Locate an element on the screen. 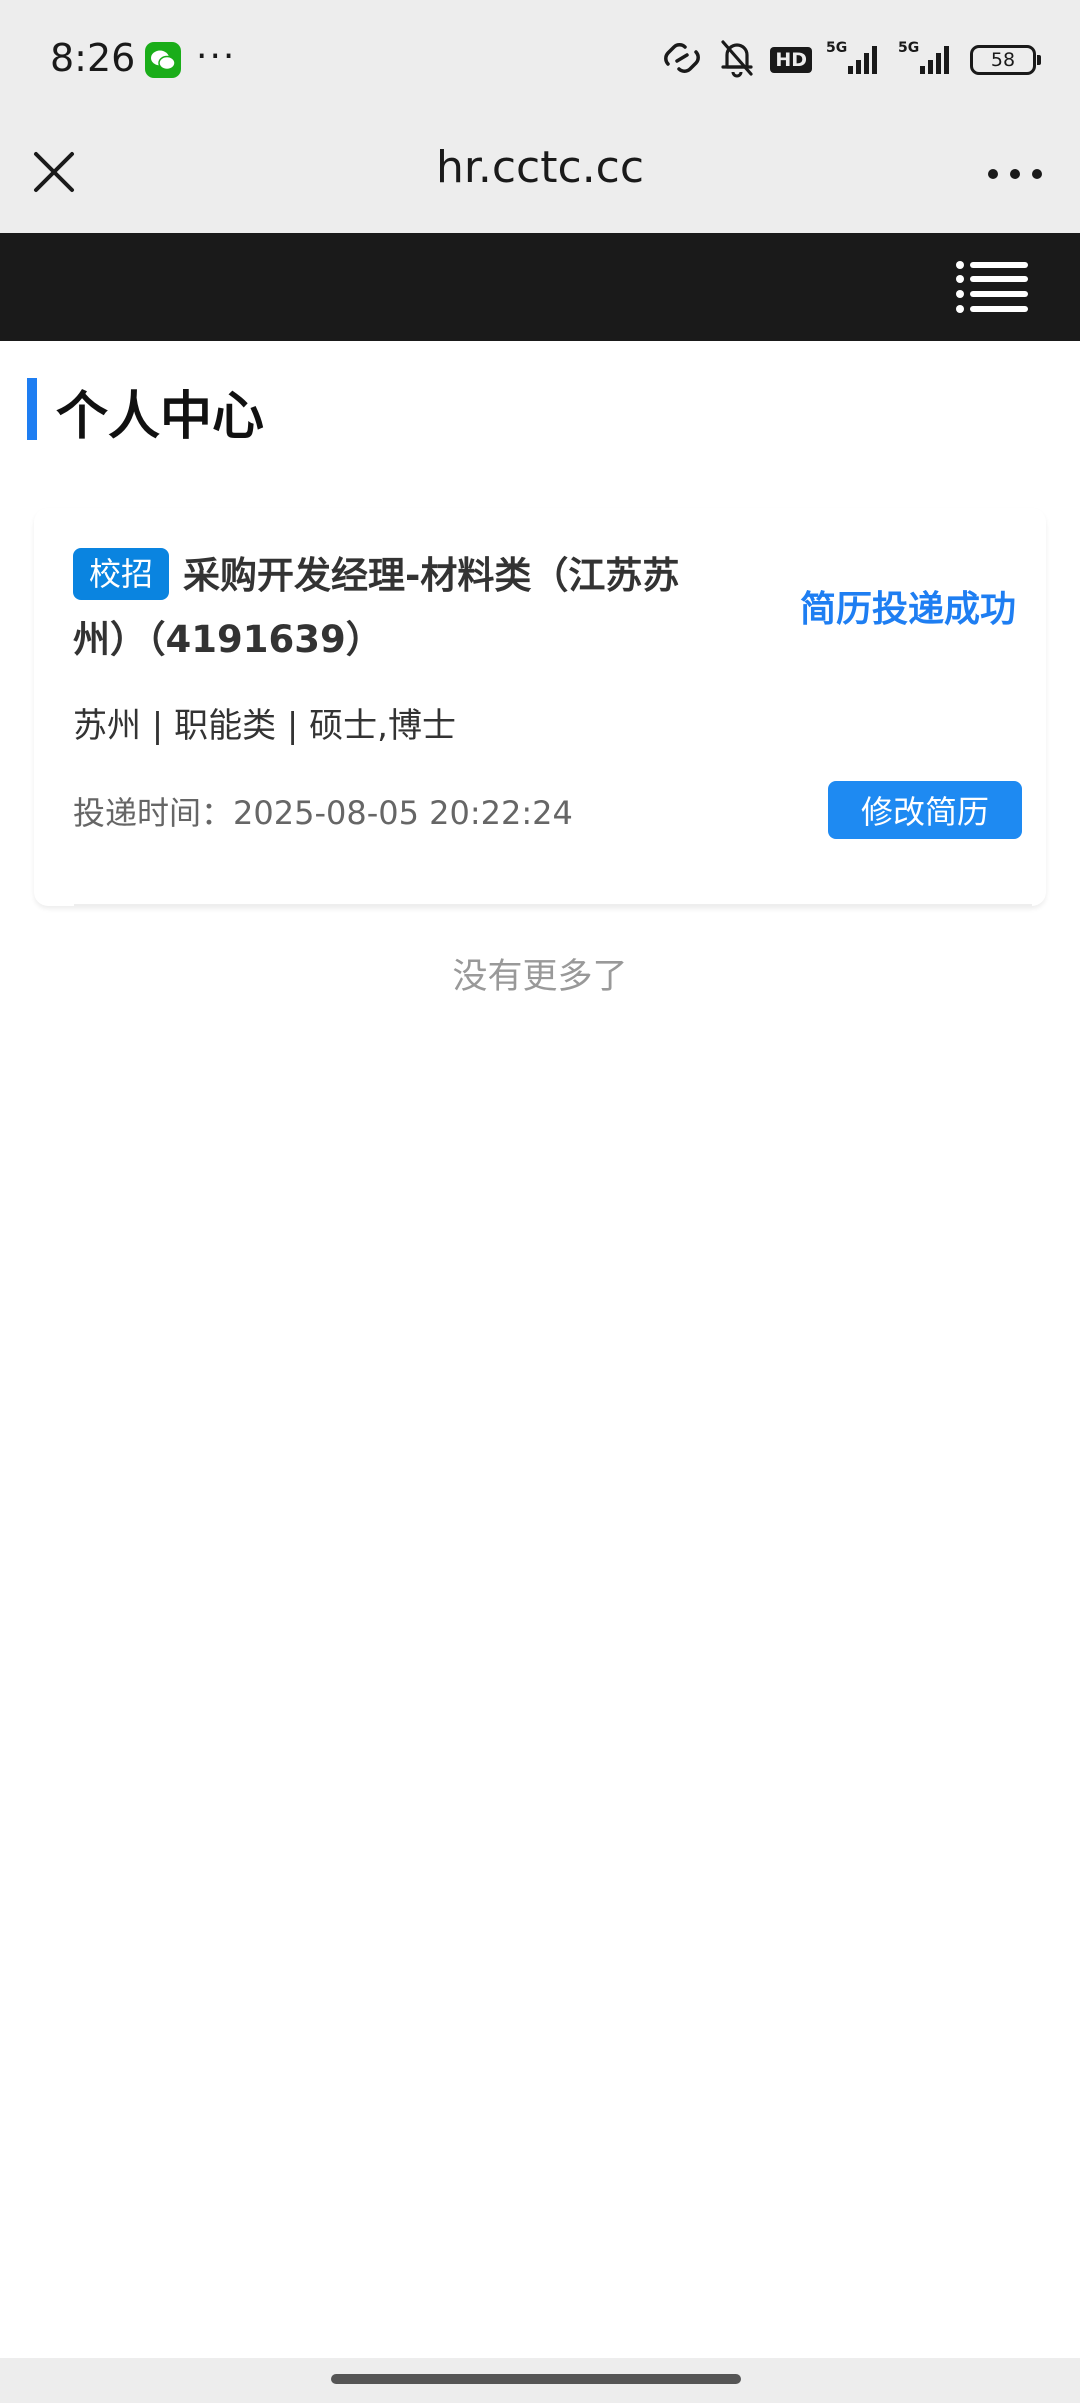 The height and width of the screenshot is (2403, 1080). battery-icon: 58 is located at coordinates (1005, 60).